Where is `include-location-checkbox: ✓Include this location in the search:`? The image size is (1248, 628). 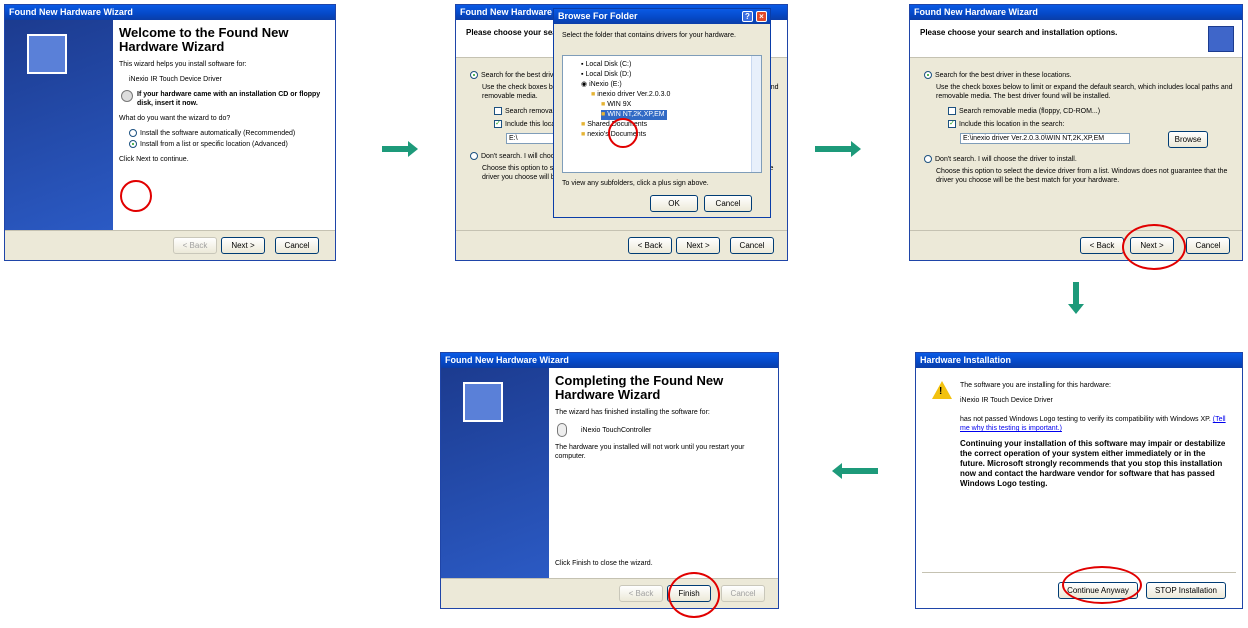 include-location-checkbox: ✓Include this location in the search: is located at coordinates (1088, 124).